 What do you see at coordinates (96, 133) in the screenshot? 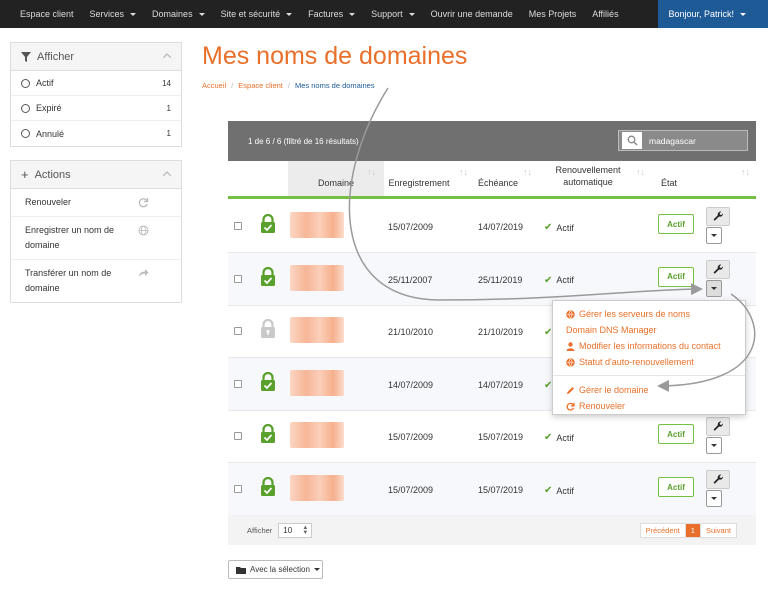
I see `filter-option: Annulé 1` at bounding box center [96, 133].